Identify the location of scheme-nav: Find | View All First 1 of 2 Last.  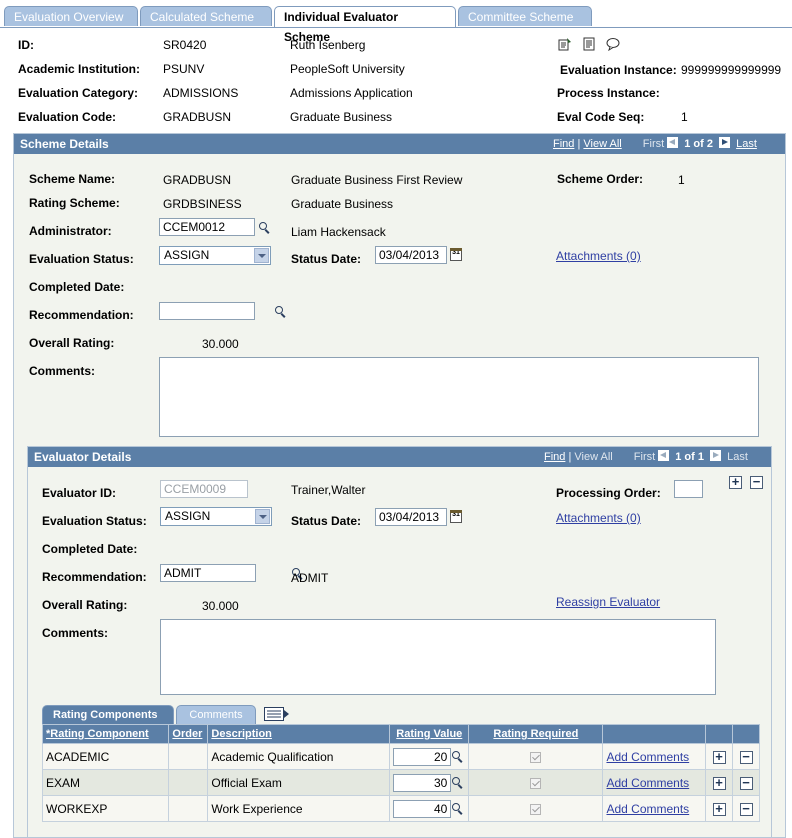
(655, 144).